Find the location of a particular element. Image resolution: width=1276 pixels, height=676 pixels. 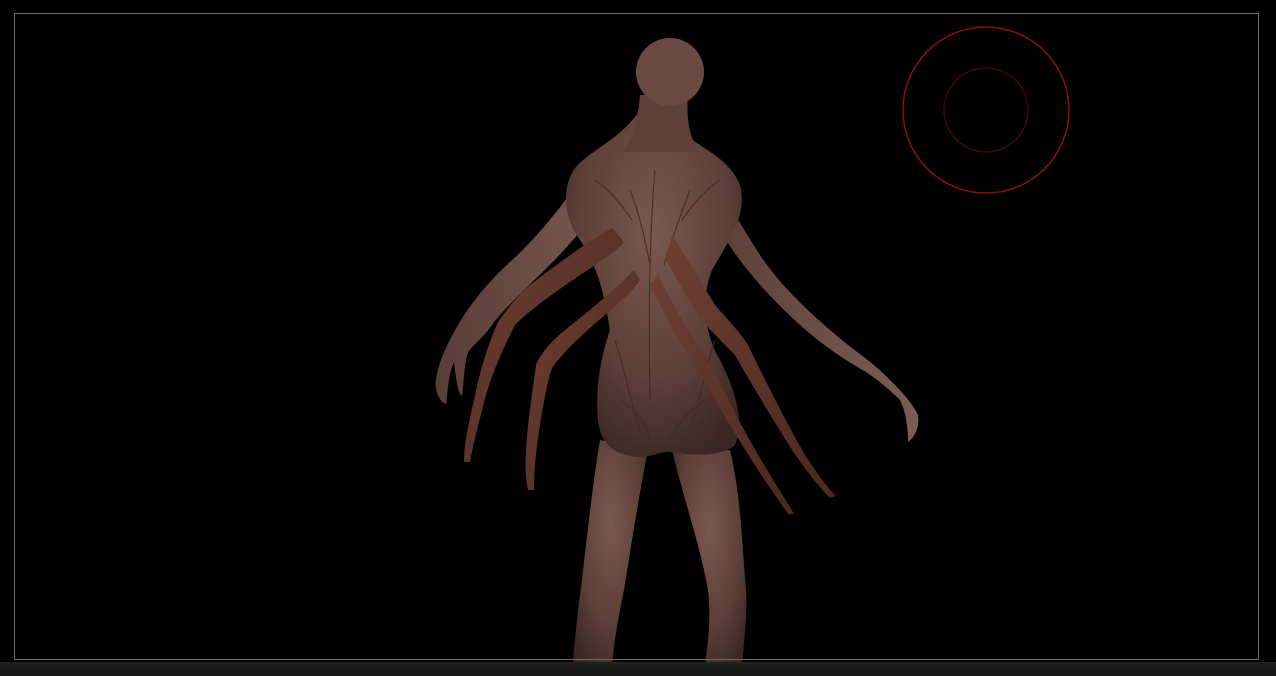

right-leg is located at coordinates (709, 563).